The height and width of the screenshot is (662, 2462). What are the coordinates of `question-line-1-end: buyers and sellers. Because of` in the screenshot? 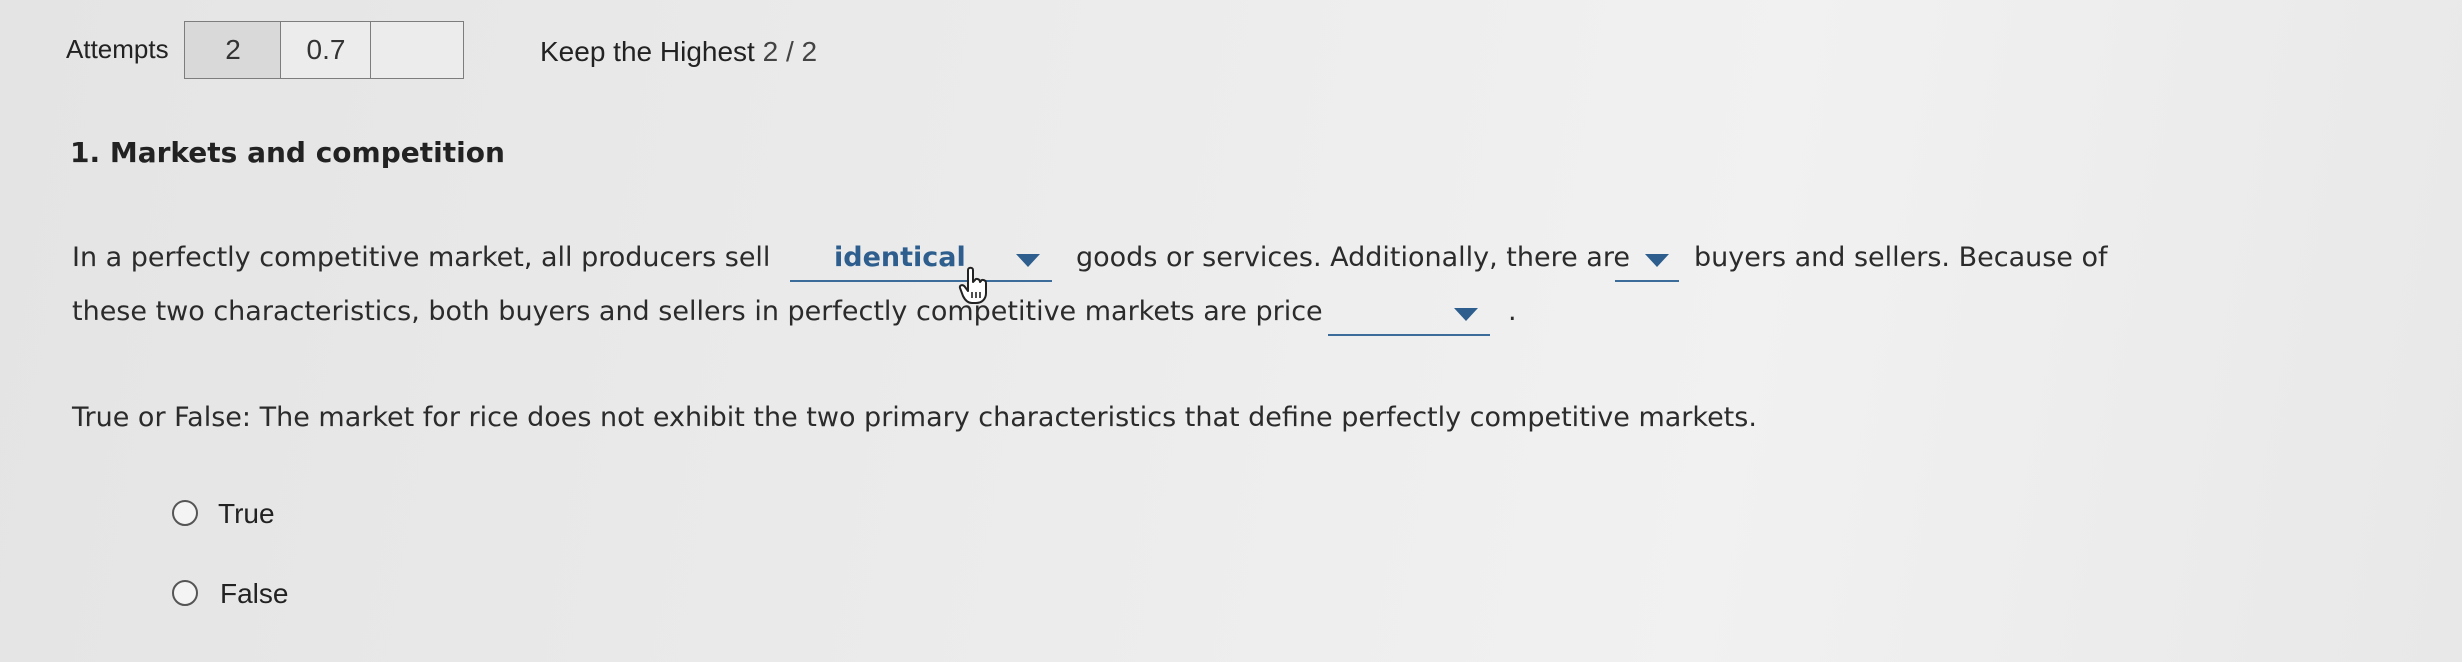 It's located at (1901, 257).